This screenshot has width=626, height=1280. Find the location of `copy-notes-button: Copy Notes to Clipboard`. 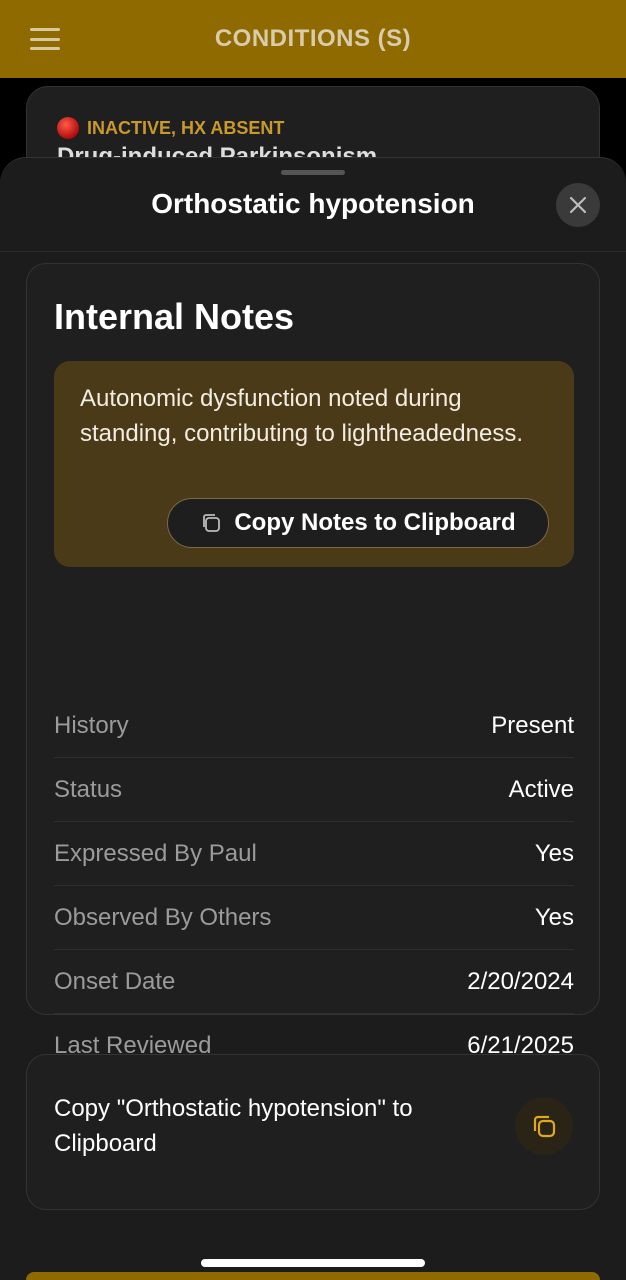

copy-notes-button: Copy Notes to Clipboard is located at coordinates (358, 523).